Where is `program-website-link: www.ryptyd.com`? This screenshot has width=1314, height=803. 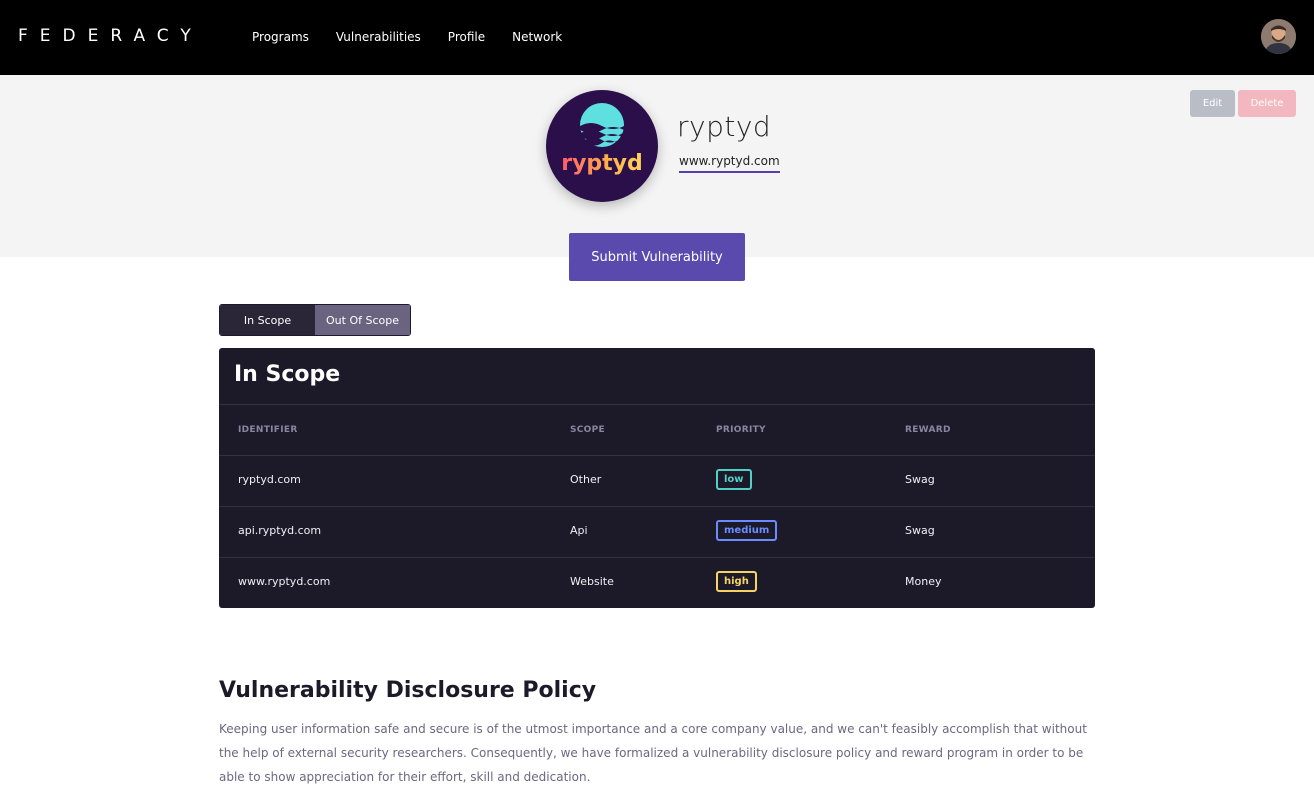
program-website-link: www.ryptyd.com is located at coordinates (729, 163).